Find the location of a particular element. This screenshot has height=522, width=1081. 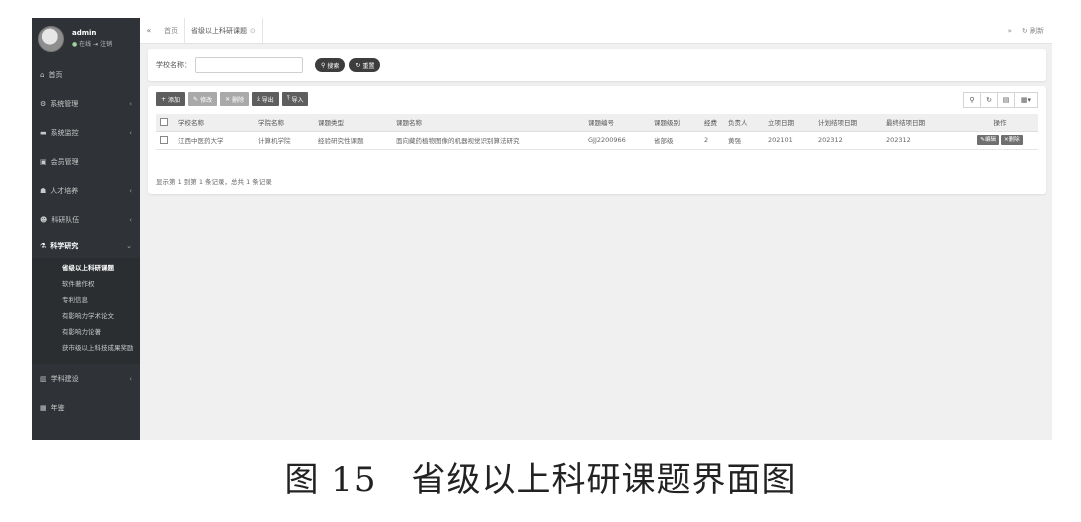

row-edit-button: ✎编辑 is located at coordinates (988, 140).